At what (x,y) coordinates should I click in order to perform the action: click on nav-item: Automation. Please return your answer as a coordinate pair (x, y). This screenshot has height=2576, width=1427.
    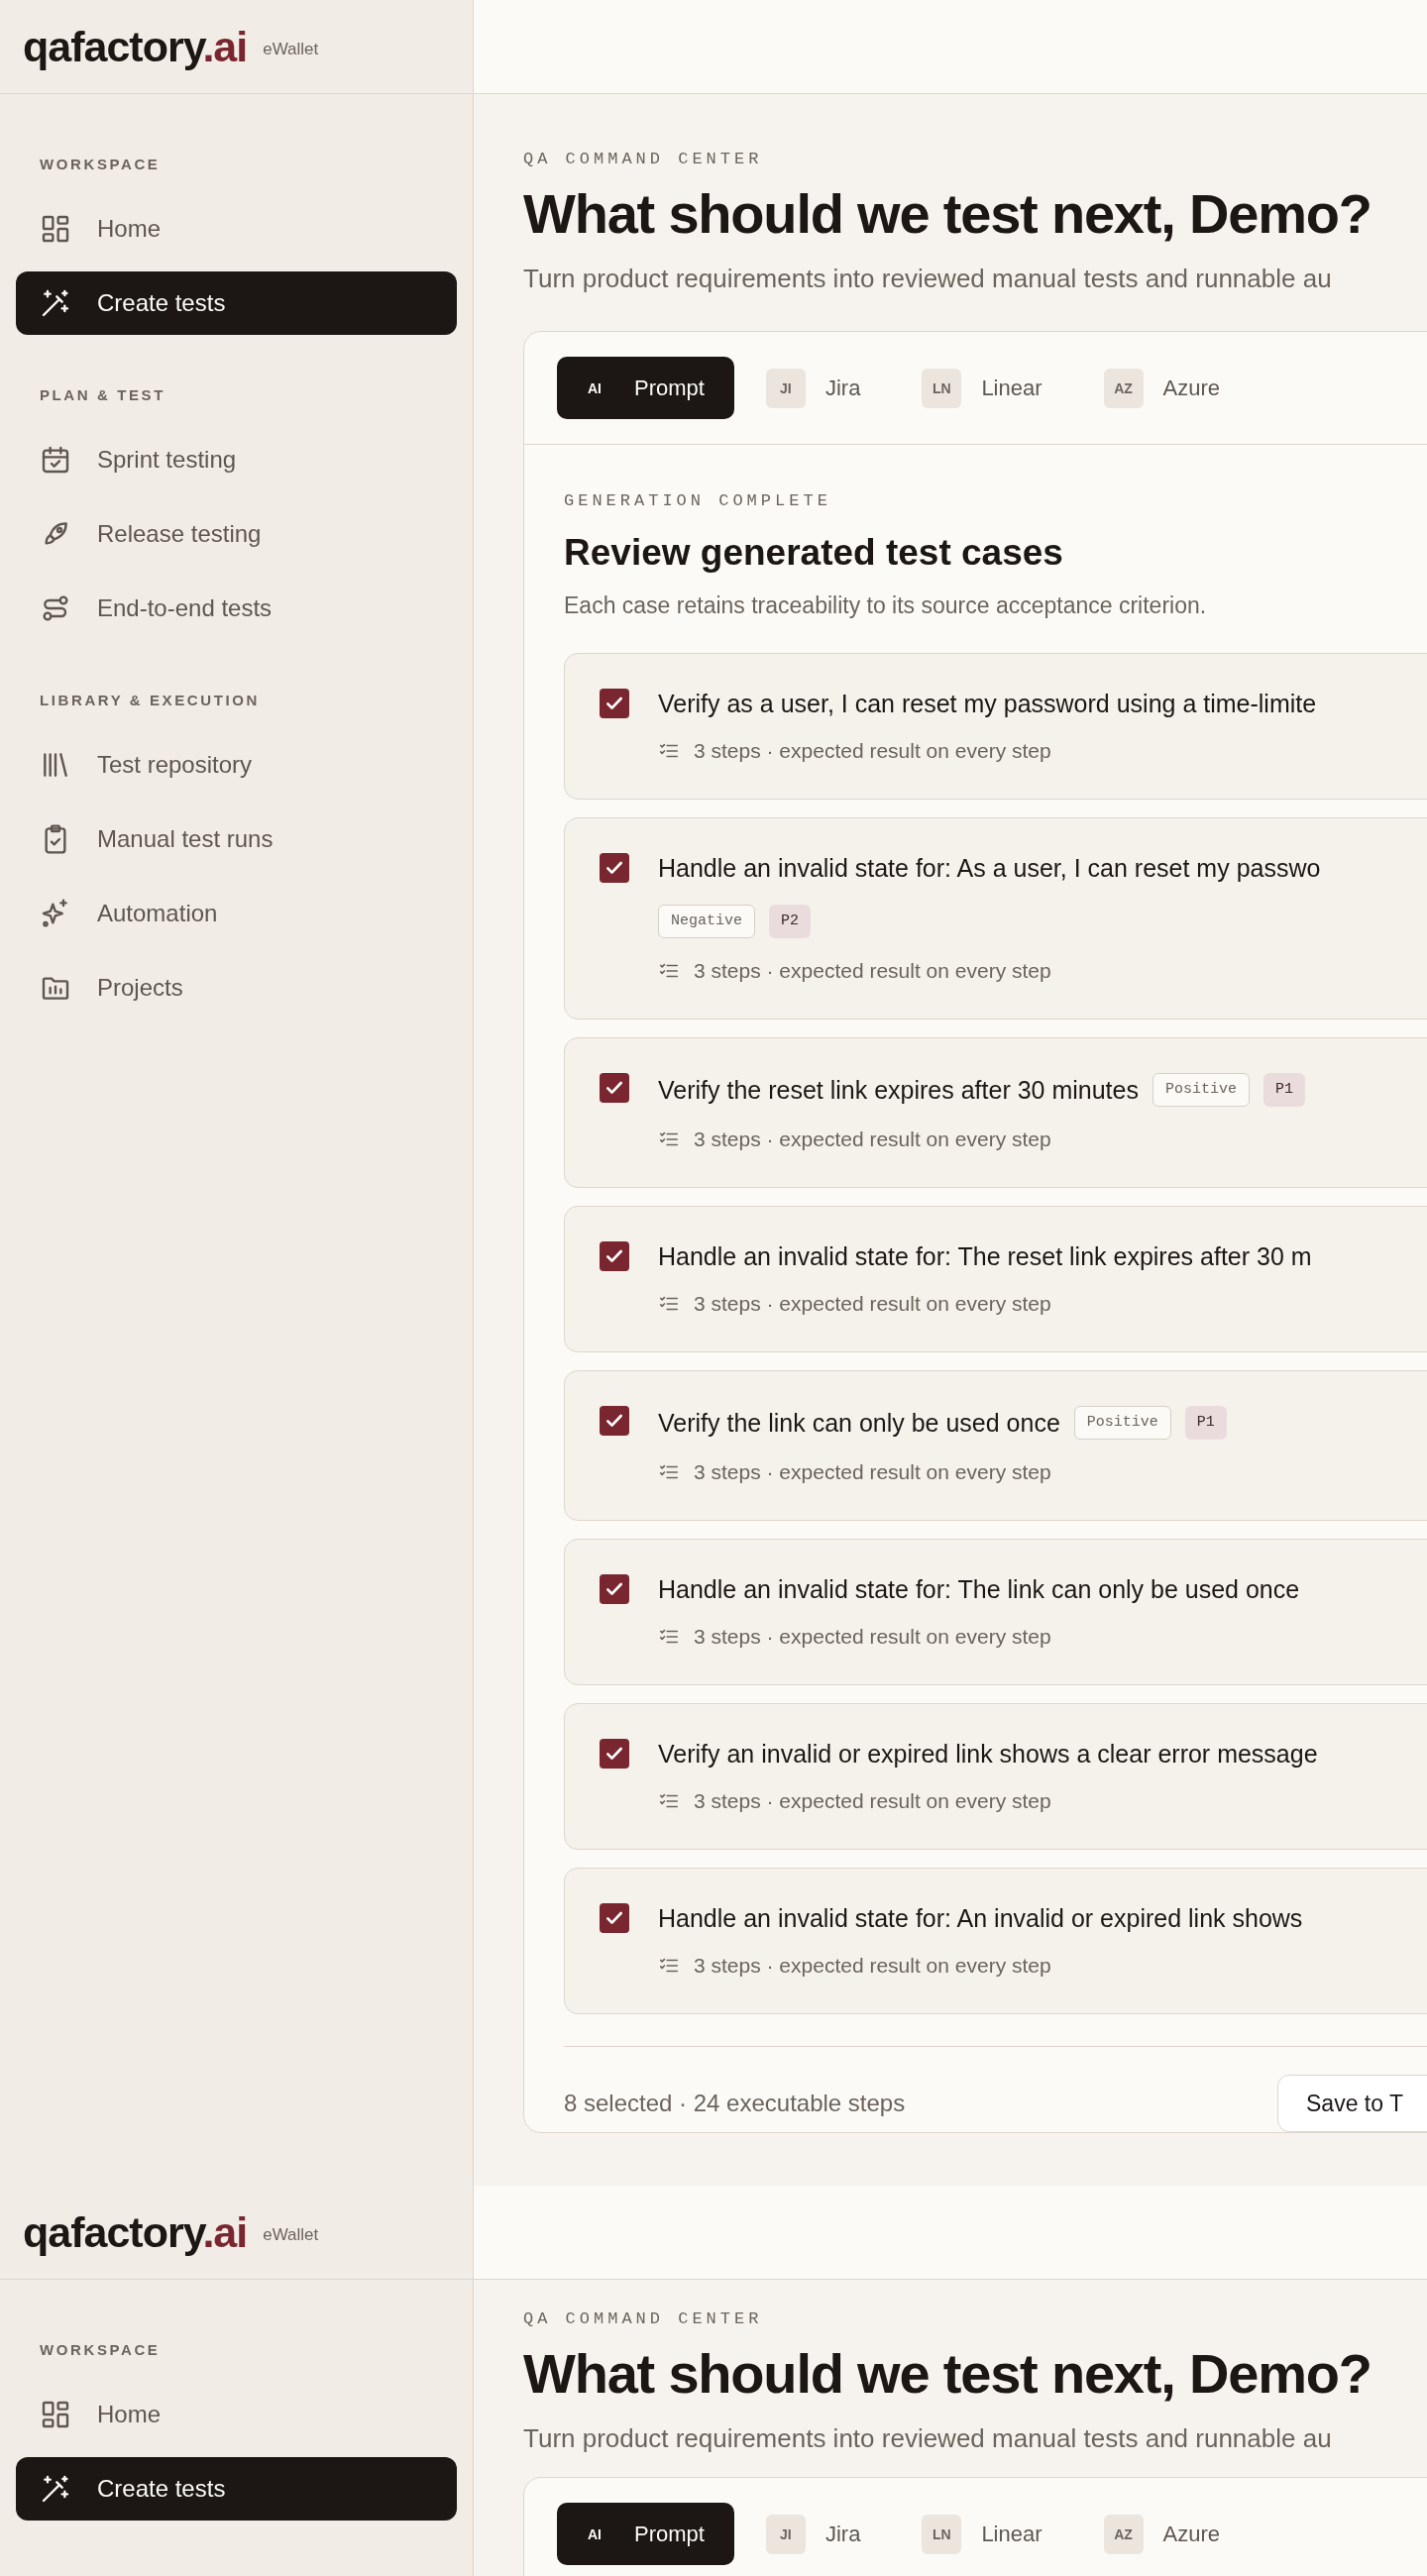
    Looking at the image, I should click on (236, 914).